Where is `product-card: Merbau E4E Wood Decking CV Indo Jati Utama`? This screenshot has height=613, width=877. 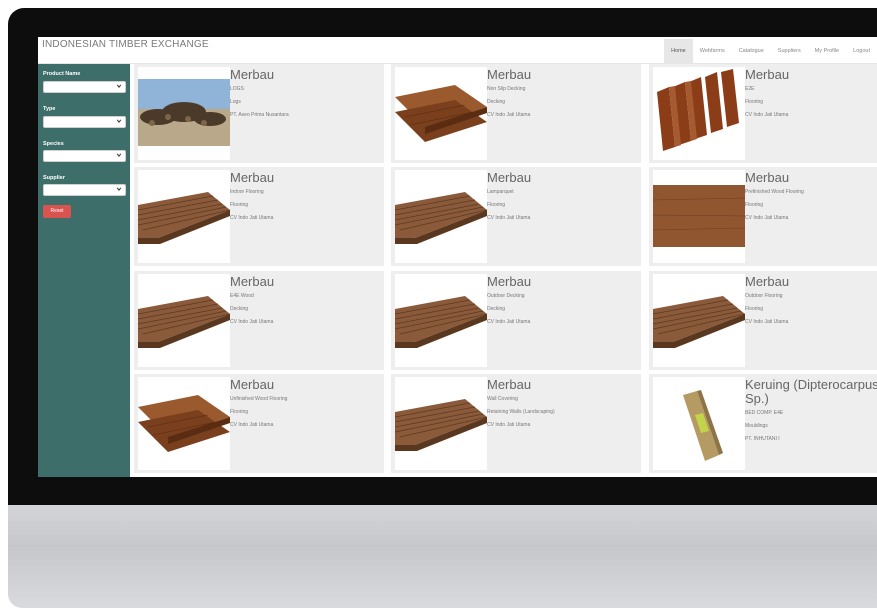 product-card: Merbau E4E Wood Decking CV Indo Jati Utama is located at coordinates (259, 320).